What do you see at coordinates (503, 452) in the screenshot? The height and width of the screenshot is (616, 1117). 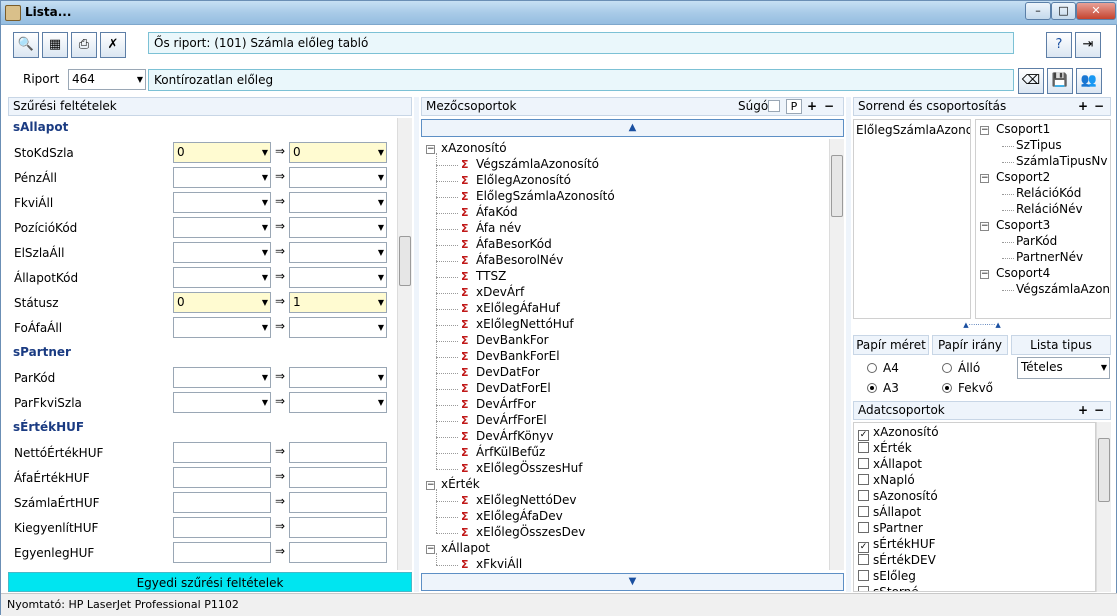 I see `tree-field: Σ ÁrfKülBefűz` at bounding box center [503, 452].